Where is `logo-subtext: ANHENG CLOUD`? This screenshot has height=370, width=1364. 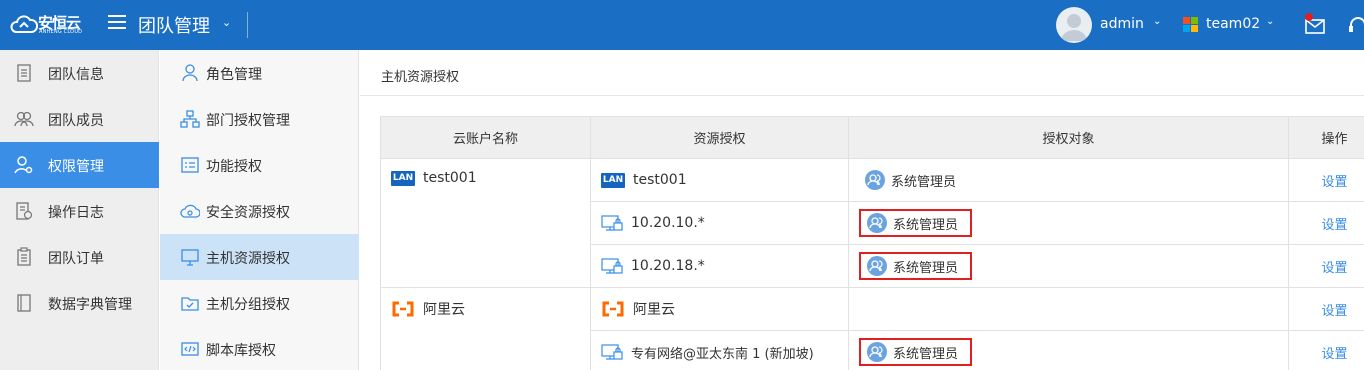 logo-subtext: ANHENG CLOUD is located at coordinates (61, 32).